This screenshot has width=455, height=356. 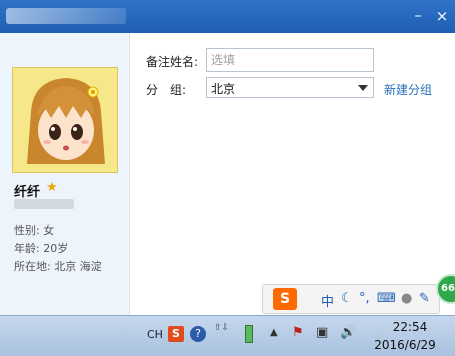 What do you see at coordinates (34, 230) in the screenshot?
I see `gender-info: 性别: 女` at bounding box center [34, 230].